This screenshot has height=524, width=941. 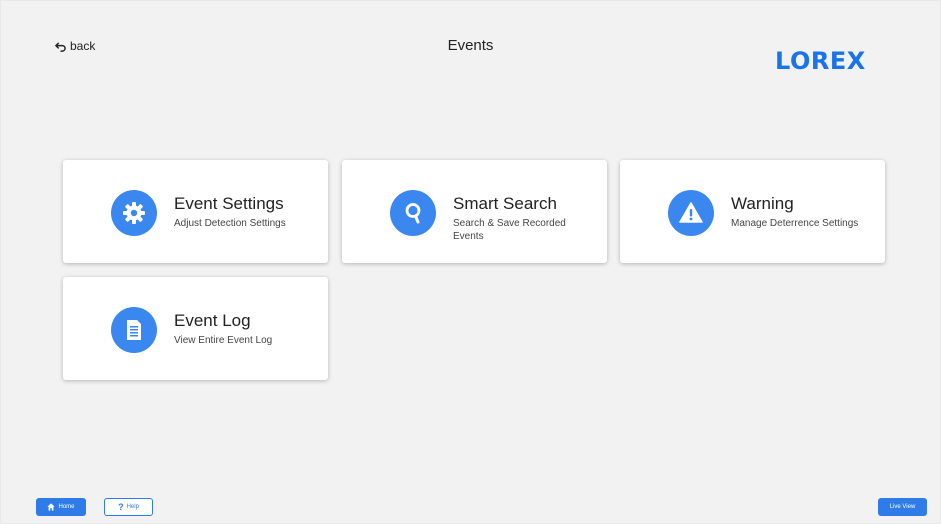 I want to click on home-icon, so click(x=51, y=507).